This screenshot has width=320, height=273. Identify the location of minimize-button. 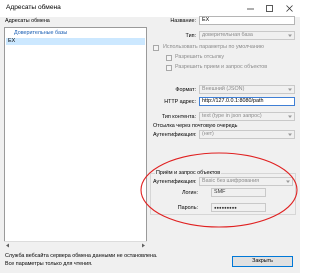
(250, 8).